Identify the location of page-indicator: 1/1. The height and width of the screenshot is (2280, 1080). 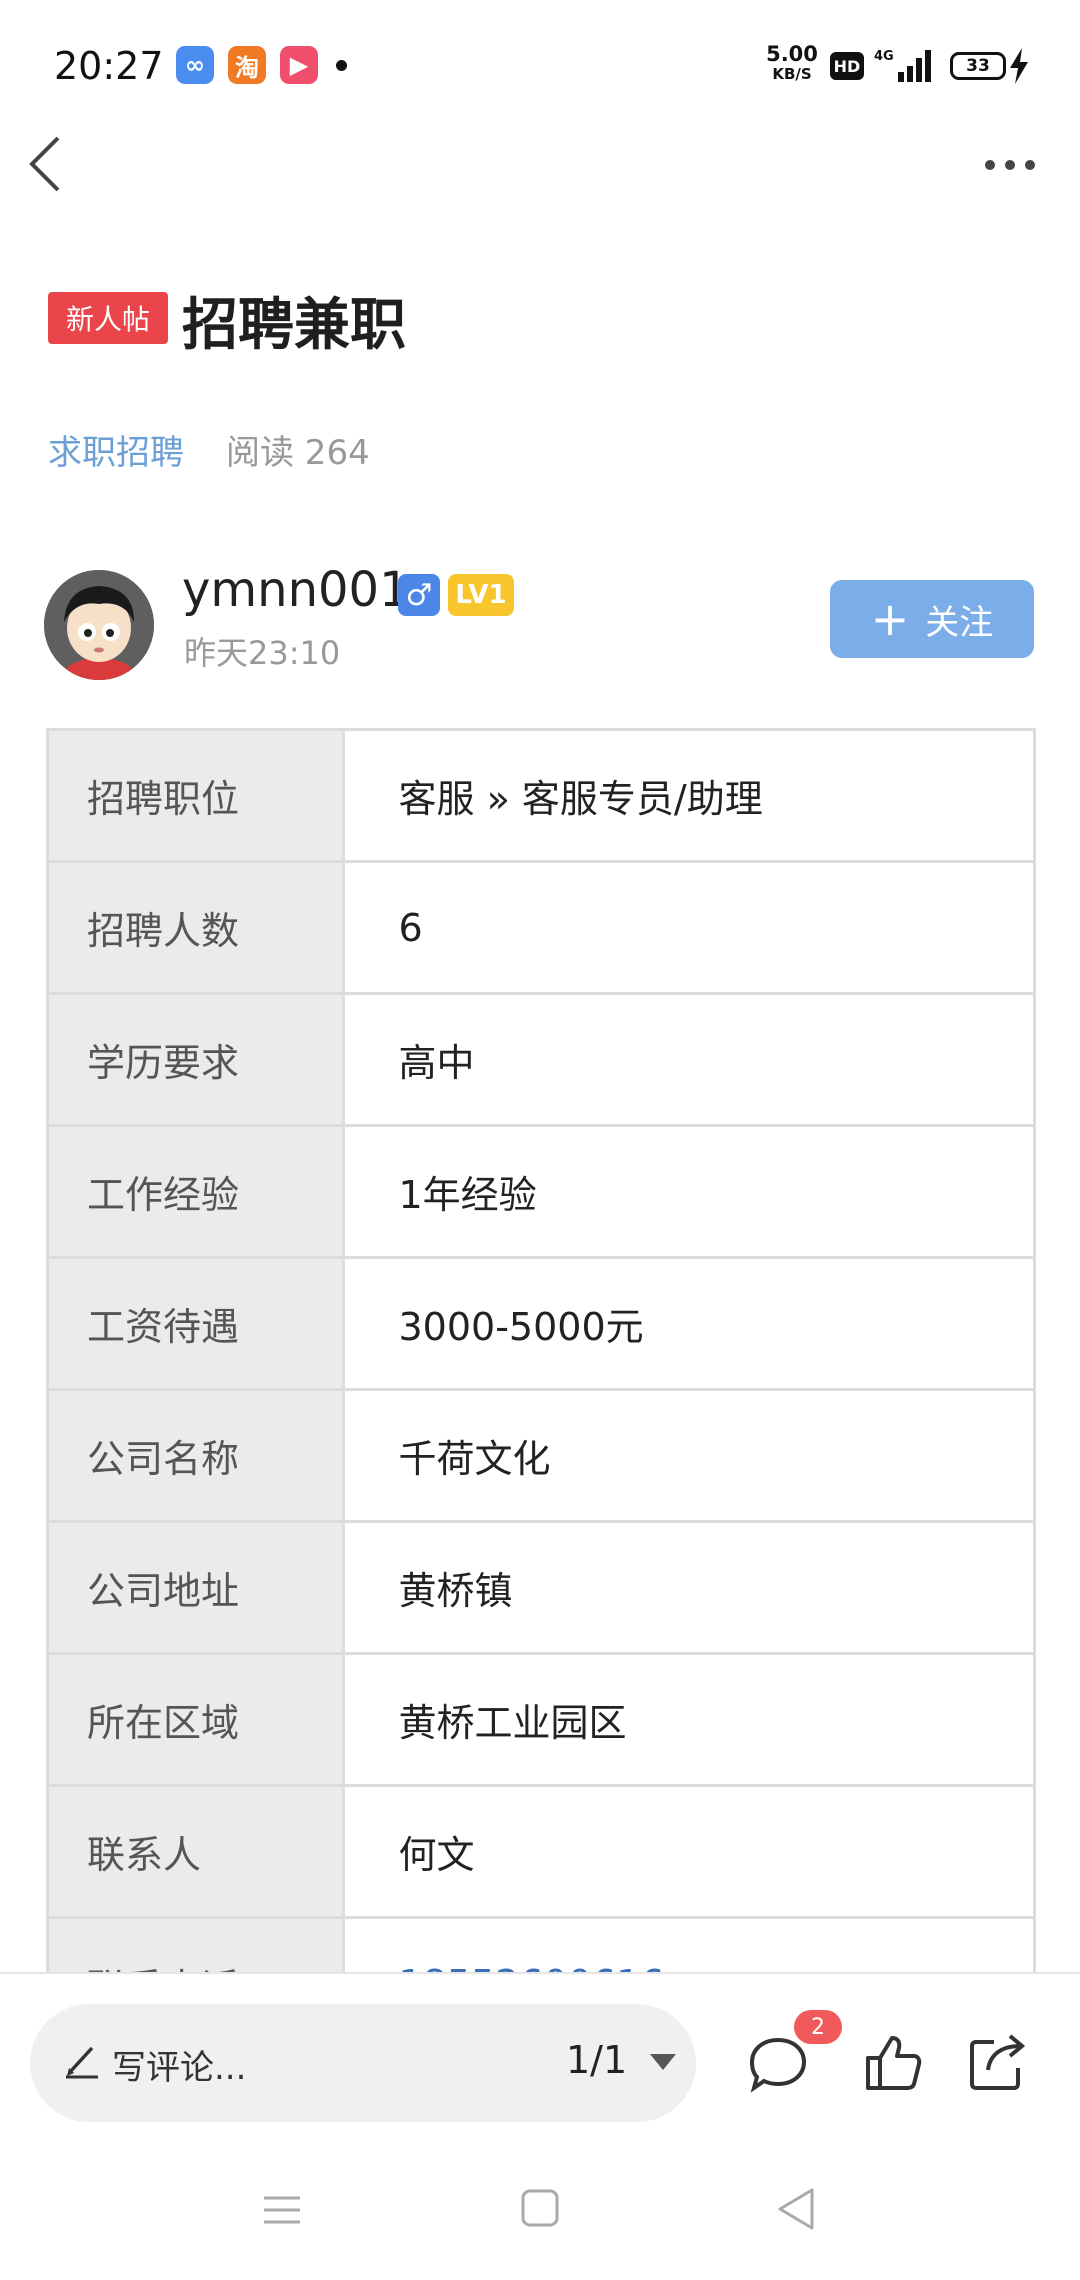
(596, 2060).